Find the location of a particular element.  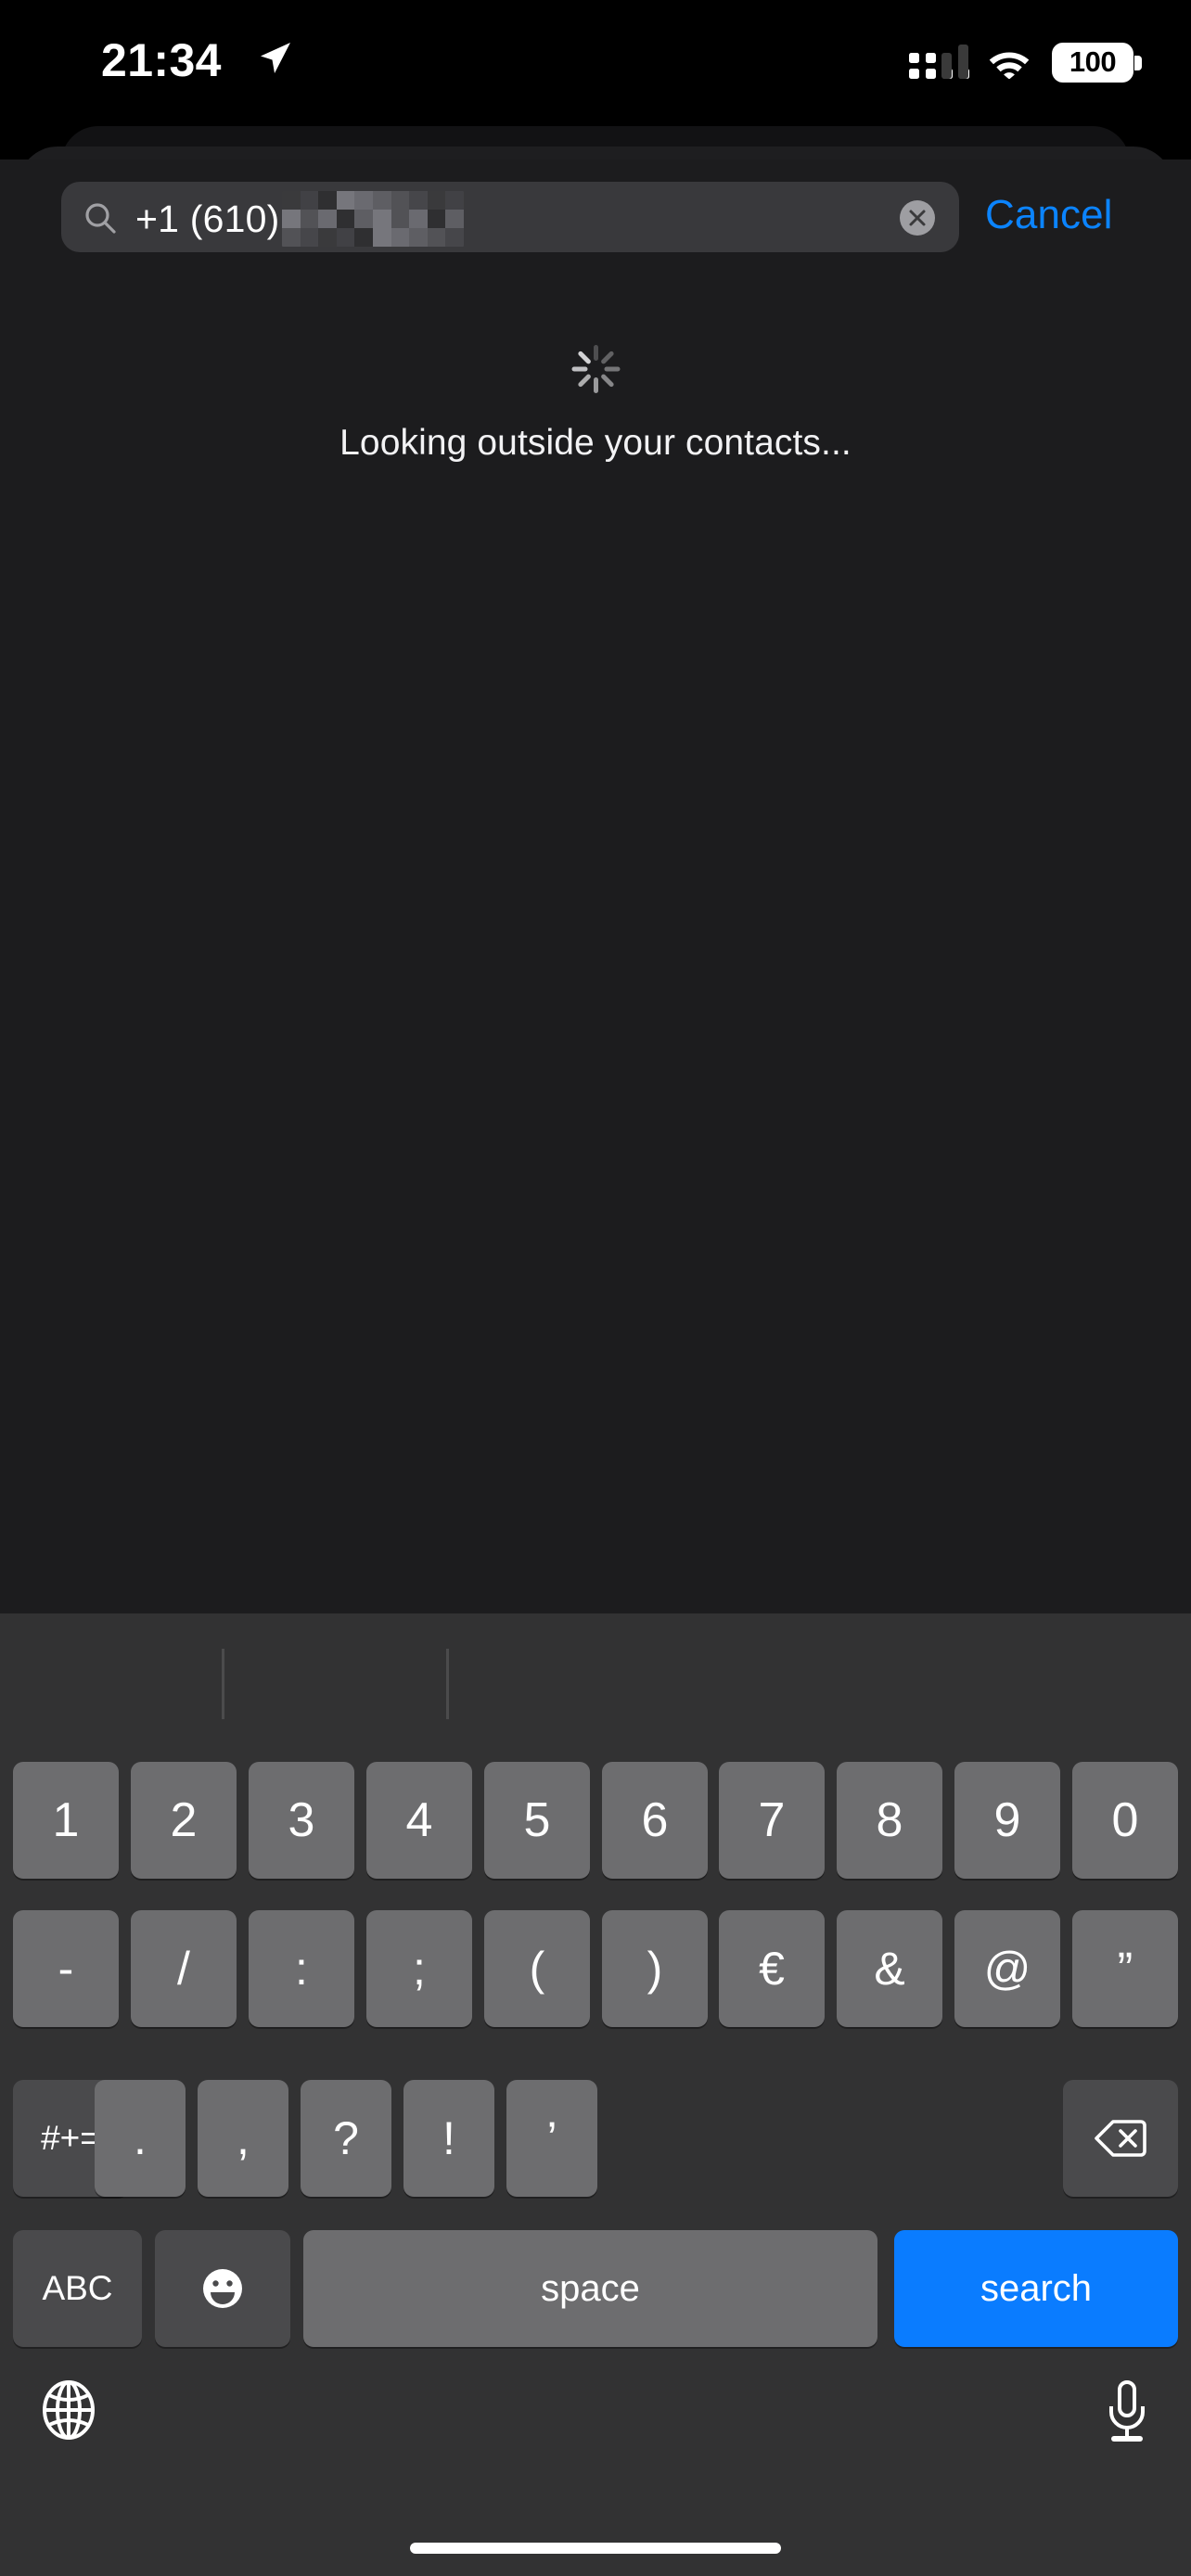

keyboard-row-punctuation: #+=.,?!’ is located at coordinates (595, 2138).